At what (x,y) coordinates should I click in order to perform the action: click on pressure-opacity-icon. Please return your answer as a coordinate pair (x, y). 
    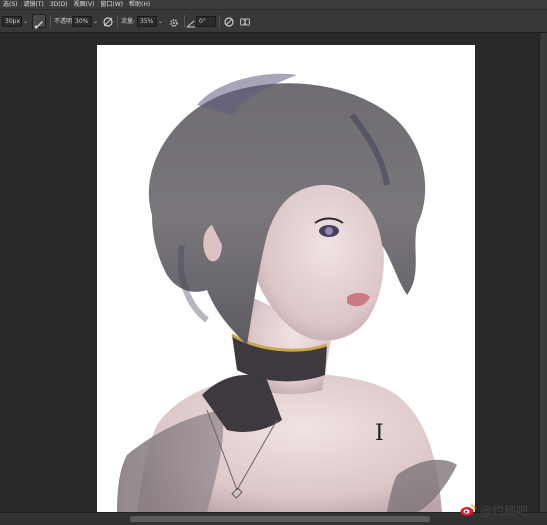
    Looking at the image, I should click on (108, 21).